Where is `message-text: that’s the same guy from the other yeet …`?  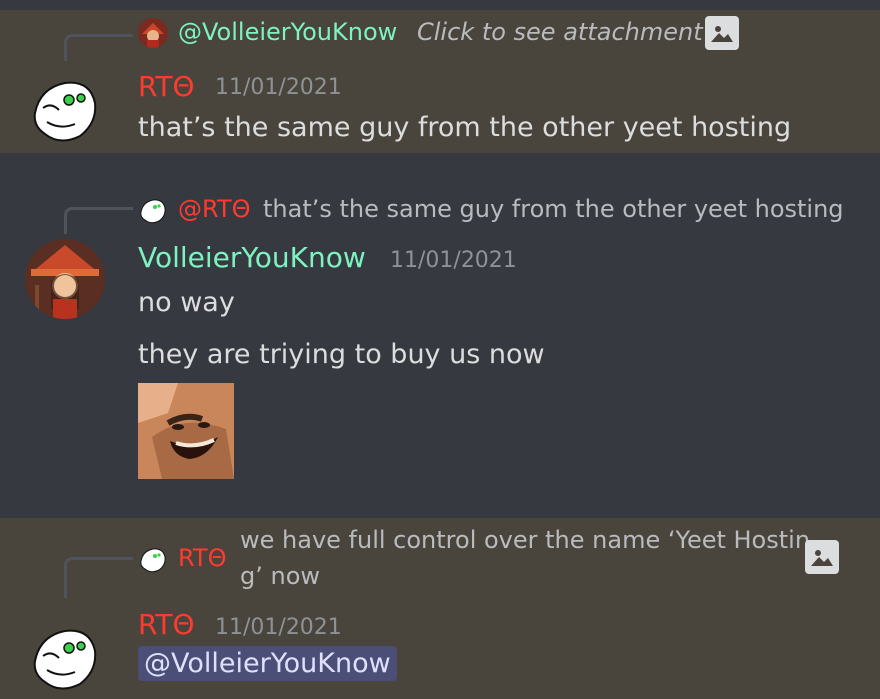 message-text: that’s the same guy from the other yeet … is located at coordinates (465, 127).